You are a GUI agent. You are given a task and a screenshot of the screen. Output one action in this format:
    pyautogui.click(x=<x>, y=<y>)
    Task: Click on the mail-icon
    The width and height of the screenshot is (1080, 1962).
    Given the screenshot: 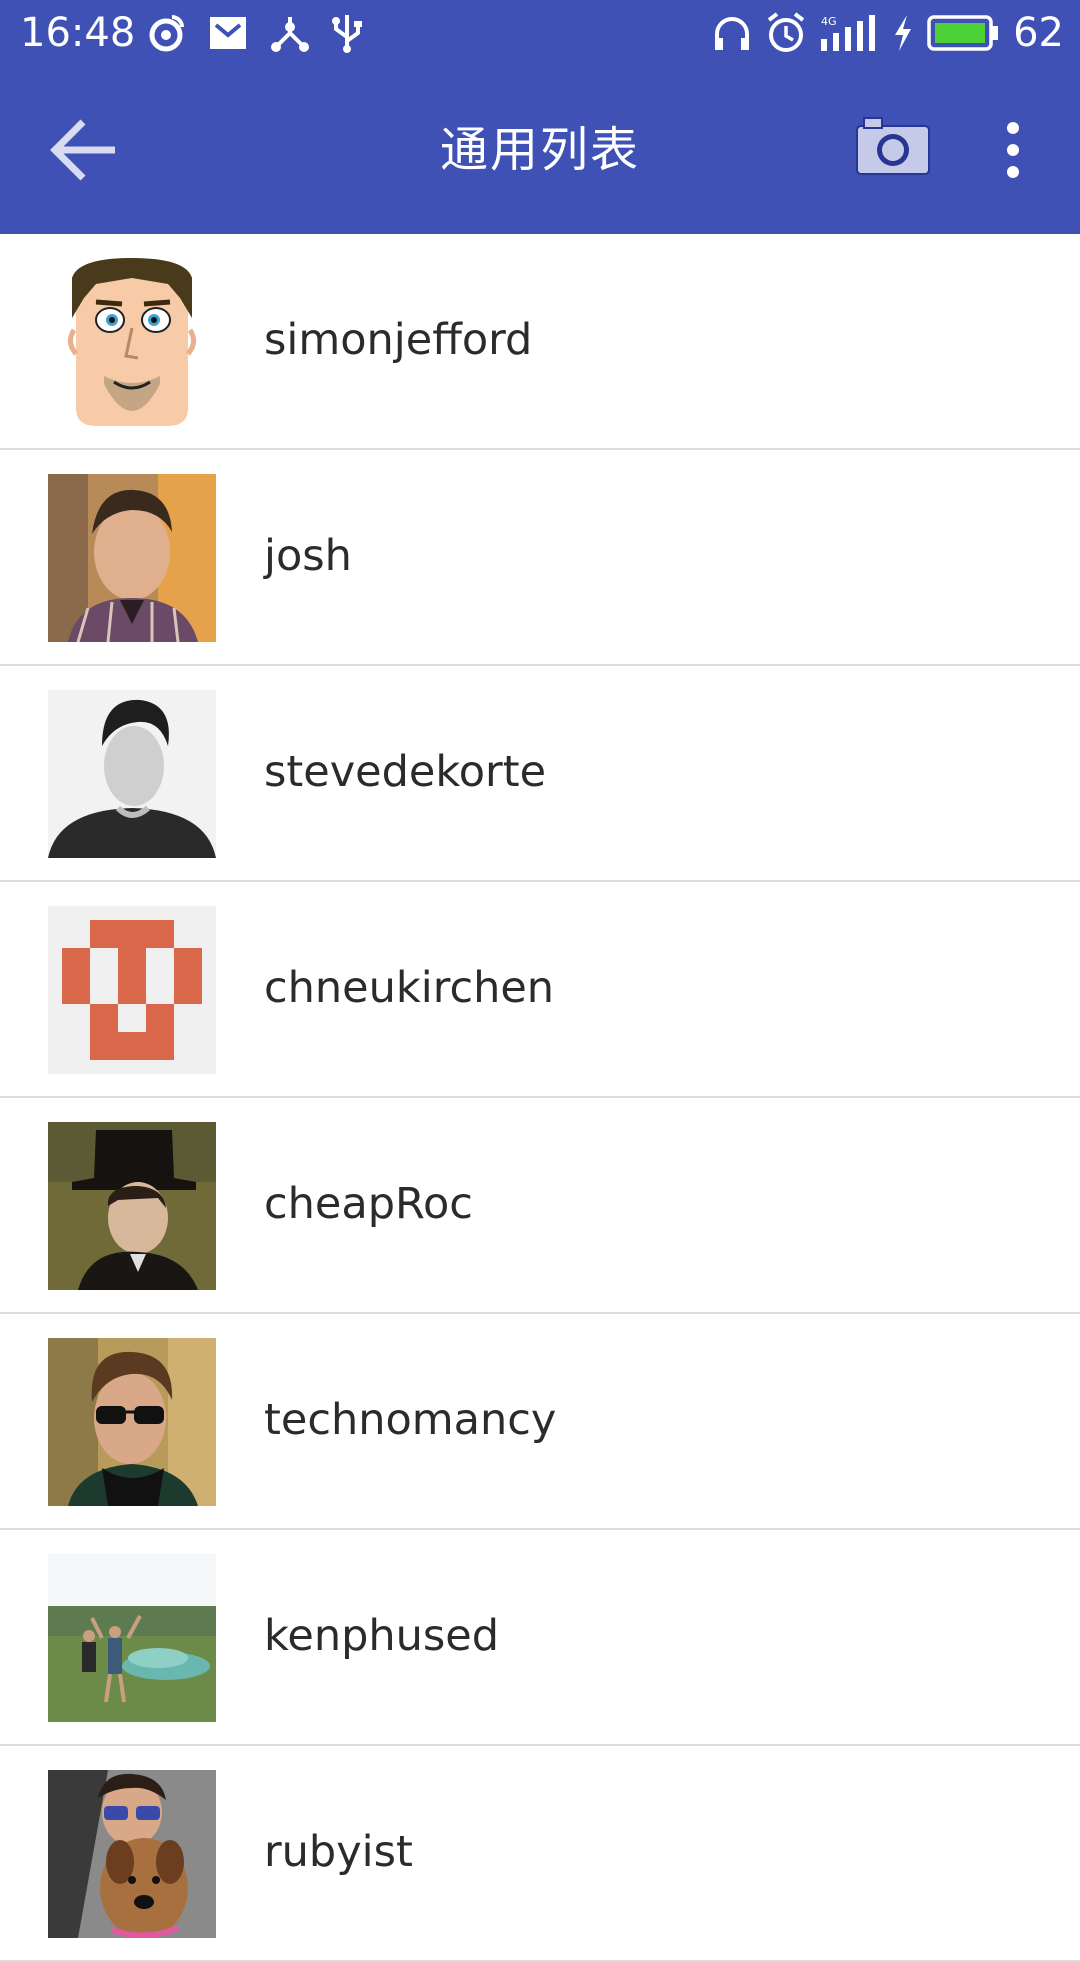 What is the action you would take?
    pyautogui.click(x=228, y=33)
    